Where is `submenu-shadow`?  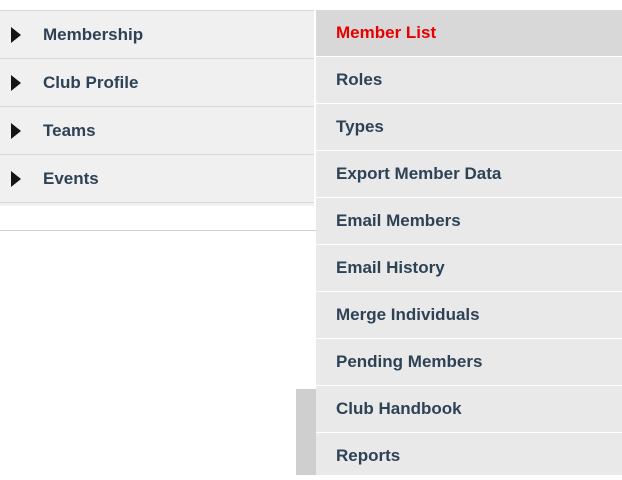 submenu-shadow is located at coordinates (306, 432).